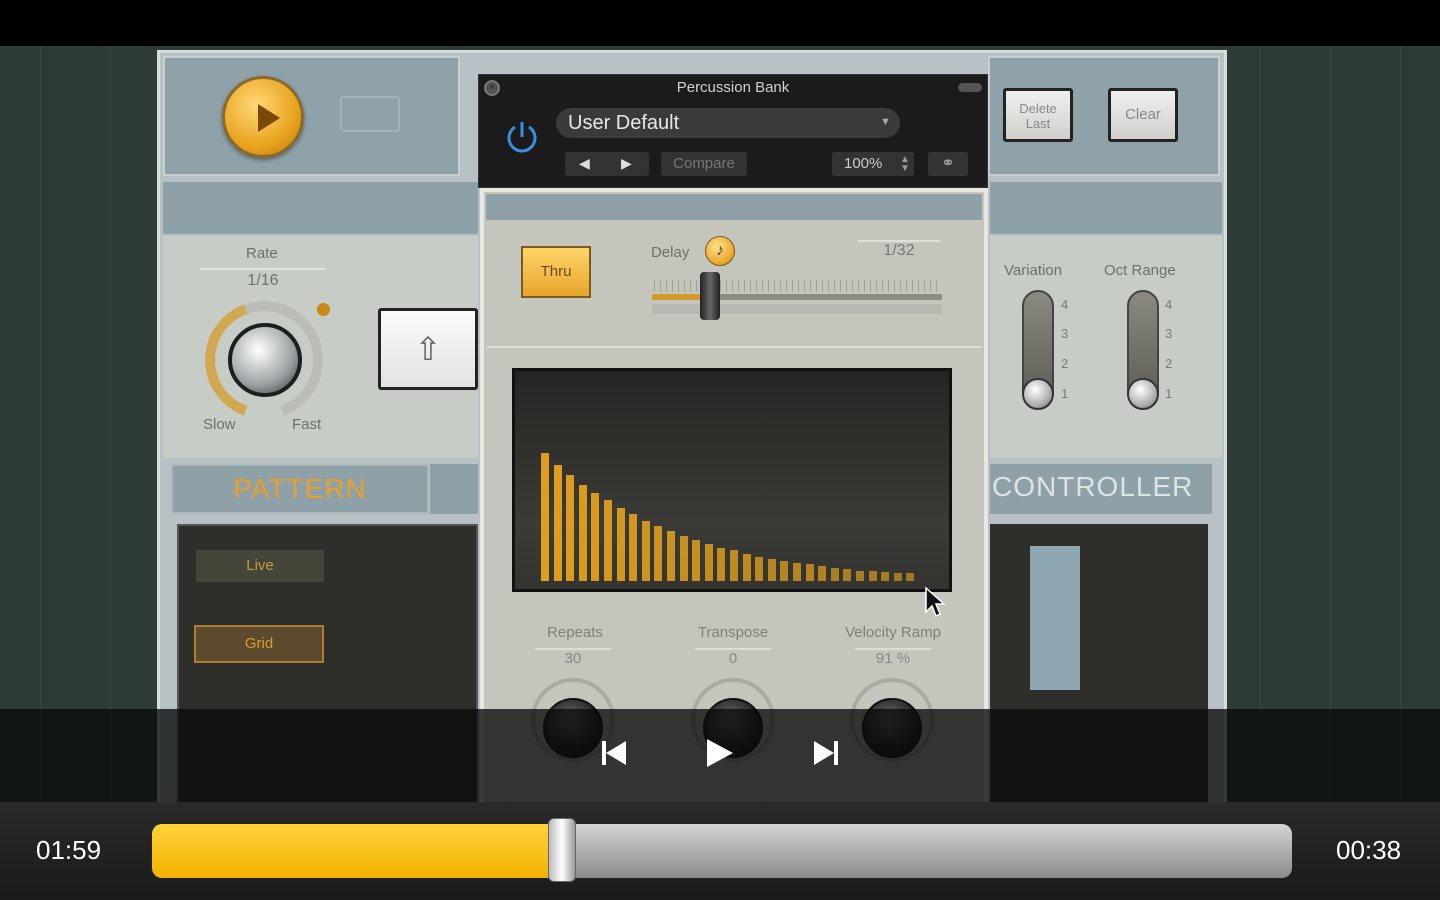  I want to click on latch-button, so click(370, 114).